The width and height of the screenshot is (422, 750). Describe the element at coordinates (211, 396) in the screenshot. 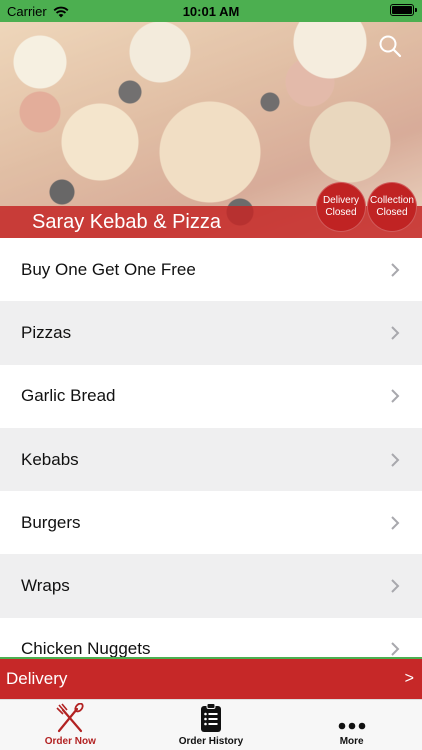

I see `menu-item-garlic-bread: Garlic Bread` at that location.